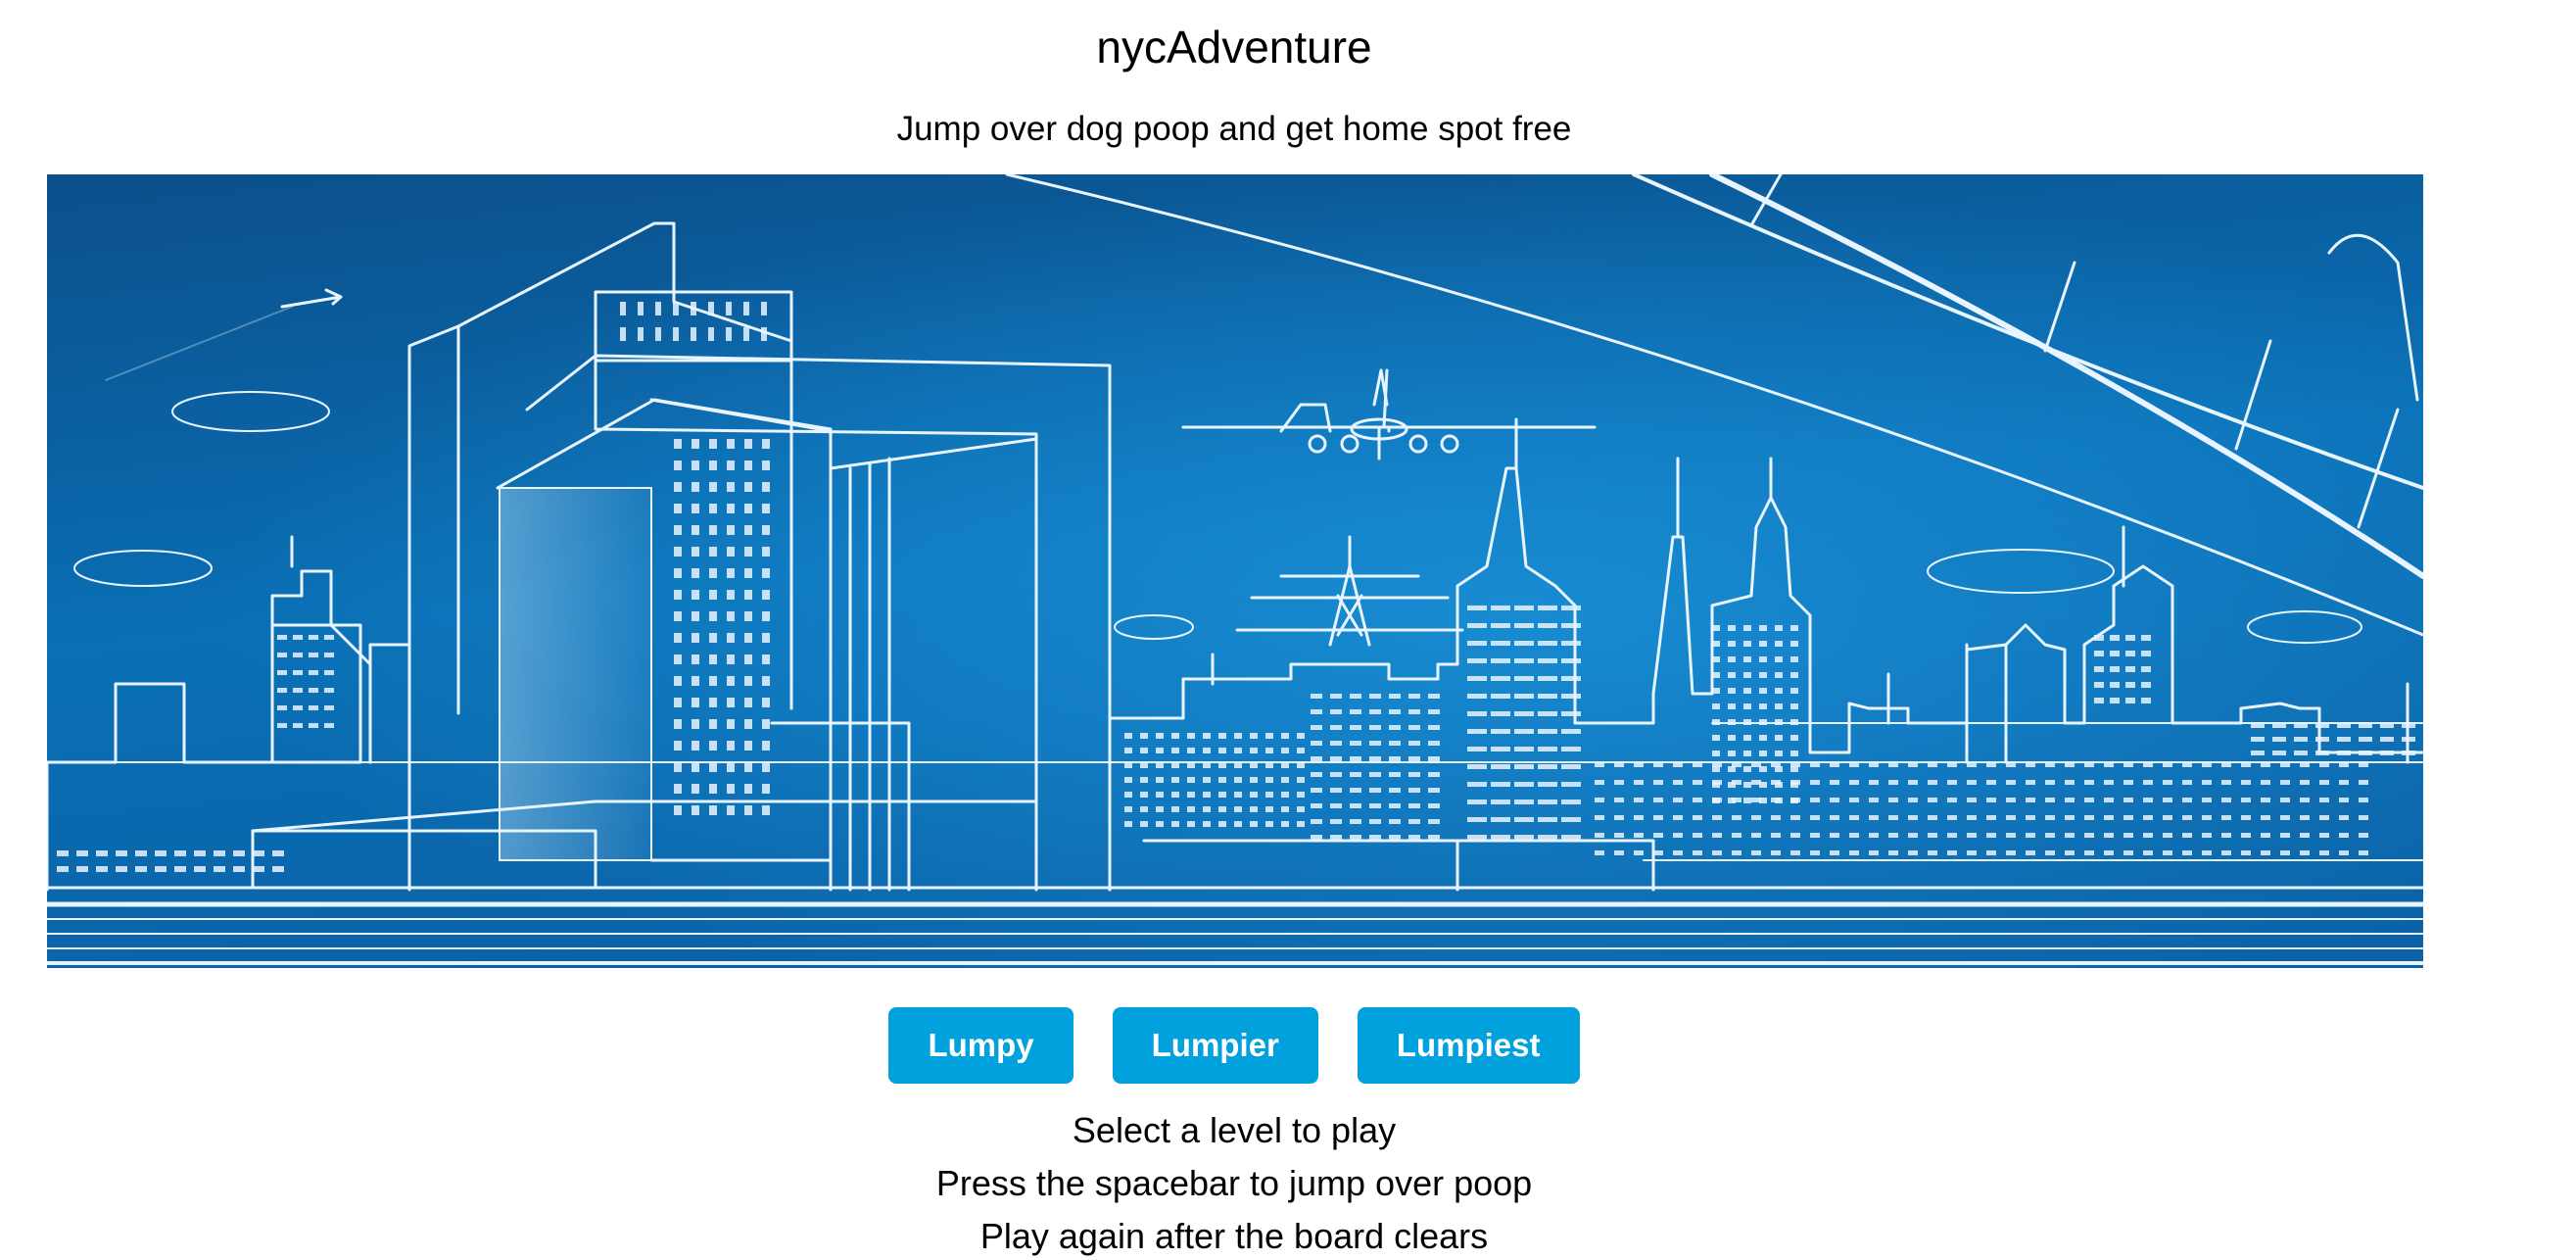 The width and height of the screenshot is (2576, 1260). I want to click on level-lumpier-button: Lumpier, so click(1215, 1045).